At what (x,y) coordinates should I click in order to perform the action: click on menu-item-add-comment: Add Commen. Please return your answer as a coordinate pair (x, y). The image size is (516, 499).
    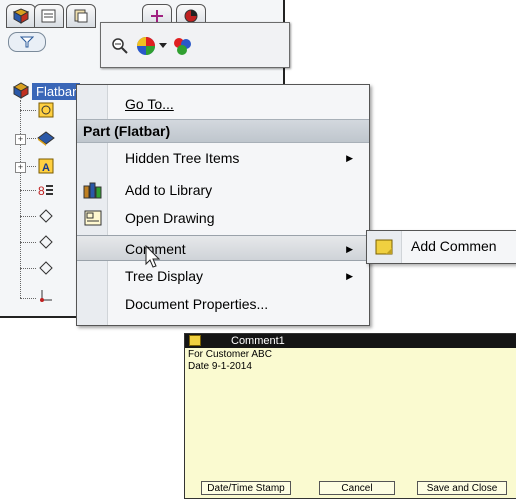
    Looking at the image, I should click on (441, 247).